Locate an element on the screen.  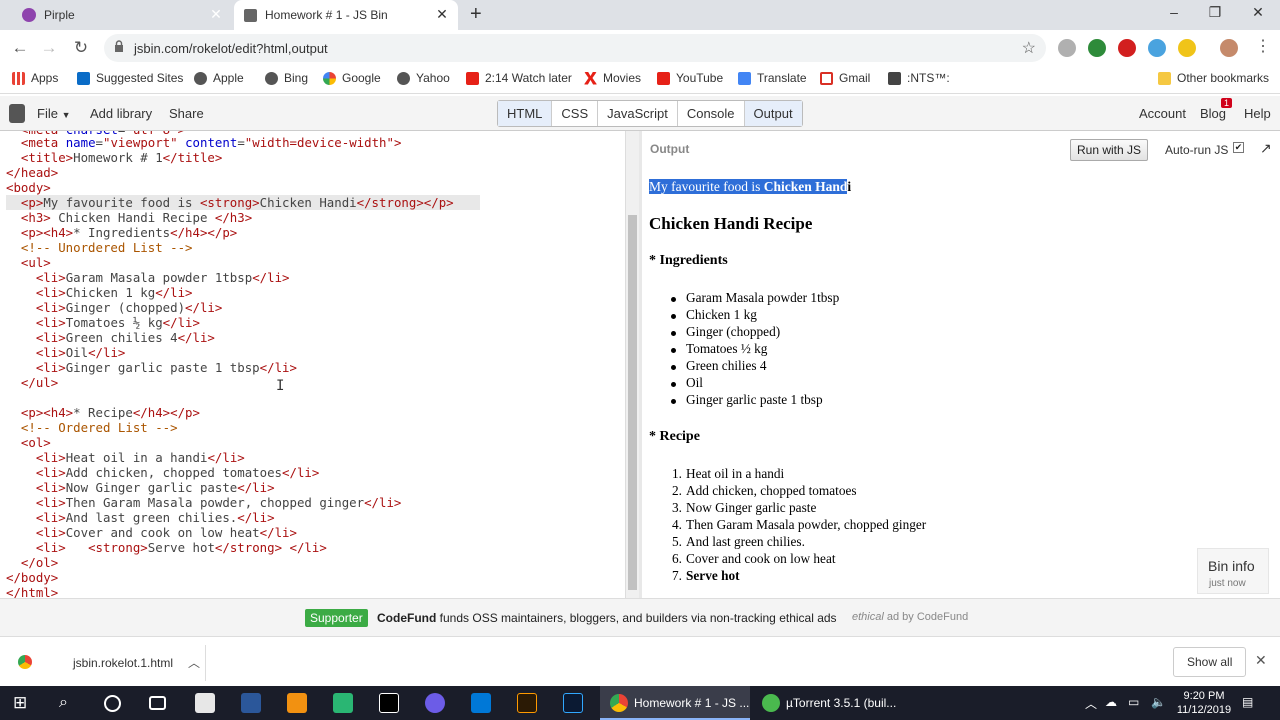
jsbin-logo-icon is located at coordinates (17, 113).